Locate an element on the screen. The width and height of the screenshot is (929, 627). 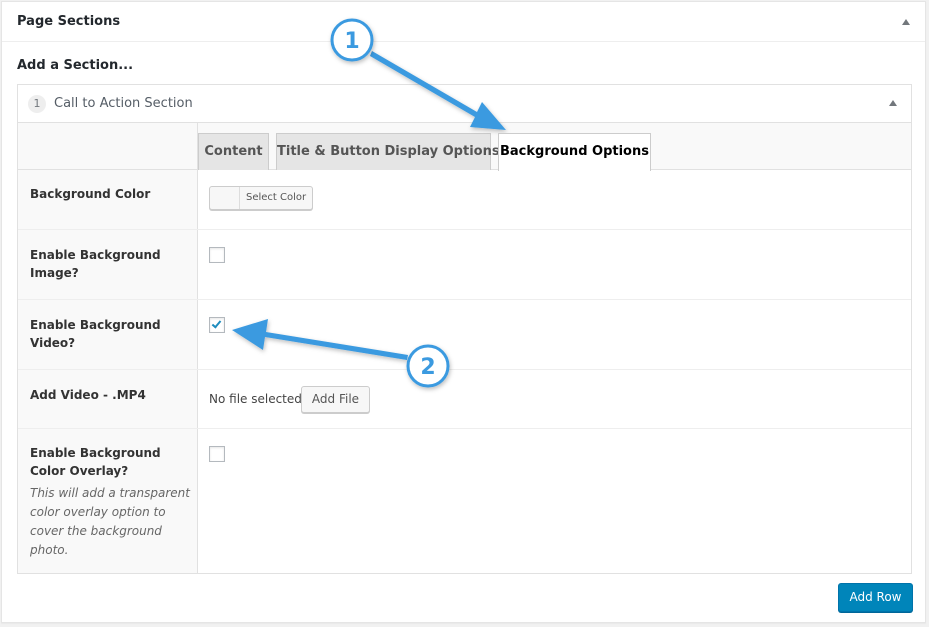
field-row-background-color: Background Color Select Color is located at coordinates (464, 200).